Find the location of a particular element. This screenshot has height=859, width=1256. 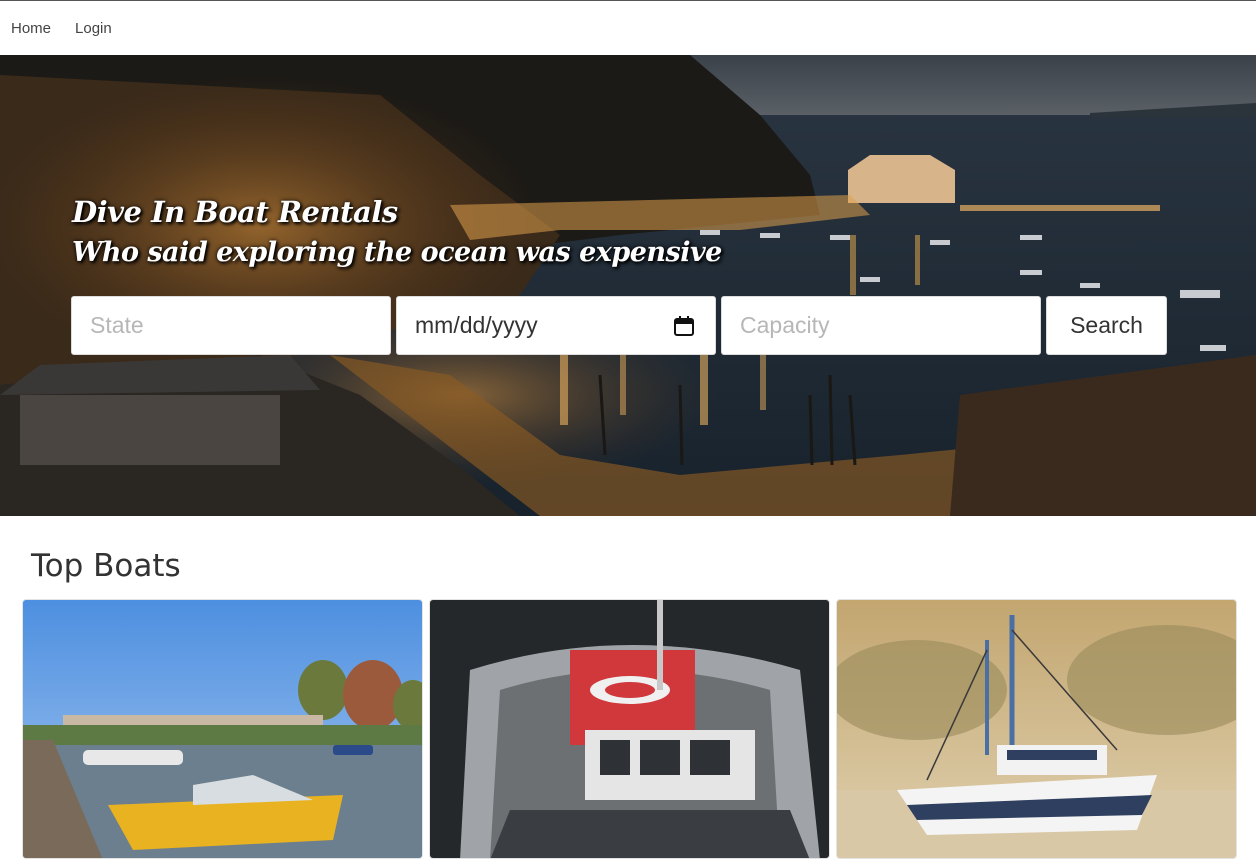

top-navbar: Home Login is located at coordinates (628, 27).